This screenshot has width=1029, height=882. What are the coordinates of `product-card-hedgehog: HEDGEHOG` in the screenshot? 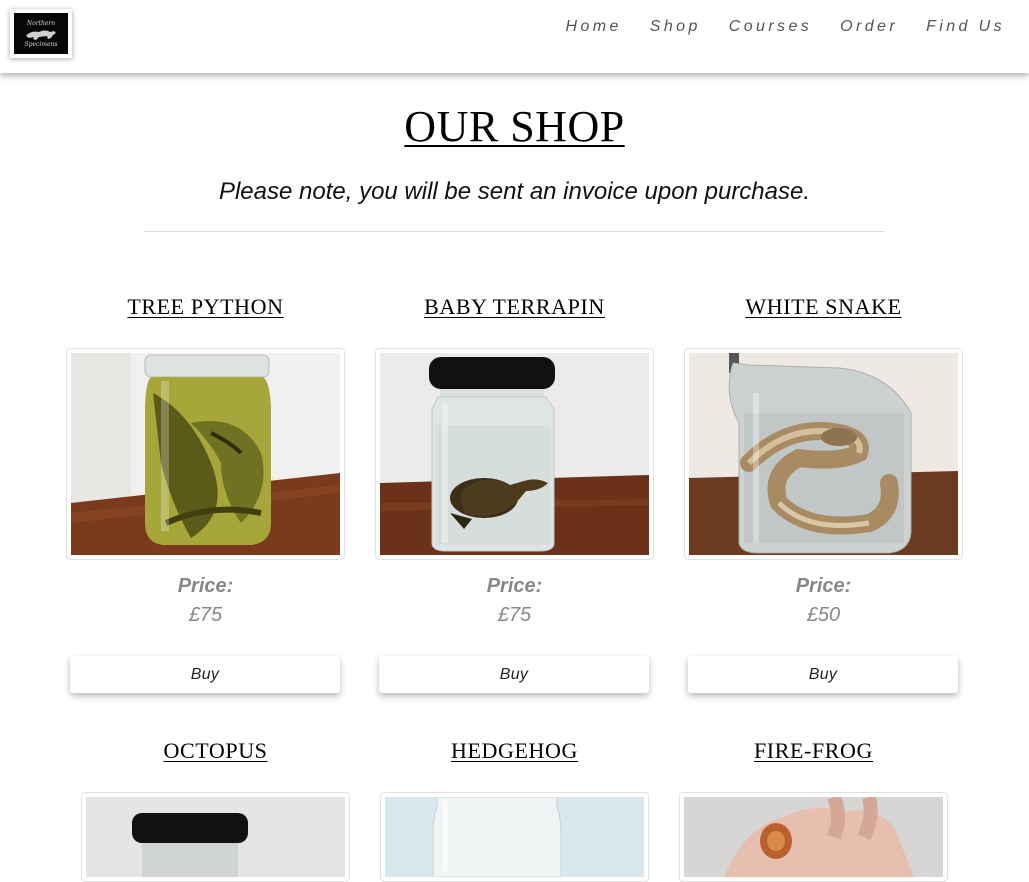 It's located at (514, 808).